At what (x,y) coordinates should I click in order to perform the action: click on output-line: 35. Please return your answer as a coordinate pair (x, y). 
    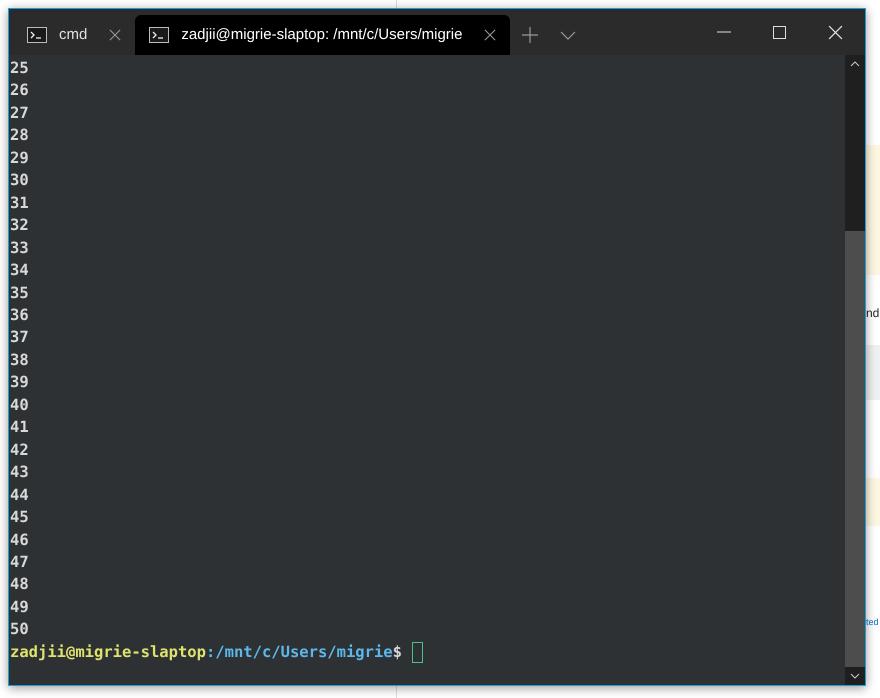
    Looking at the image, I should click on (19, 293).